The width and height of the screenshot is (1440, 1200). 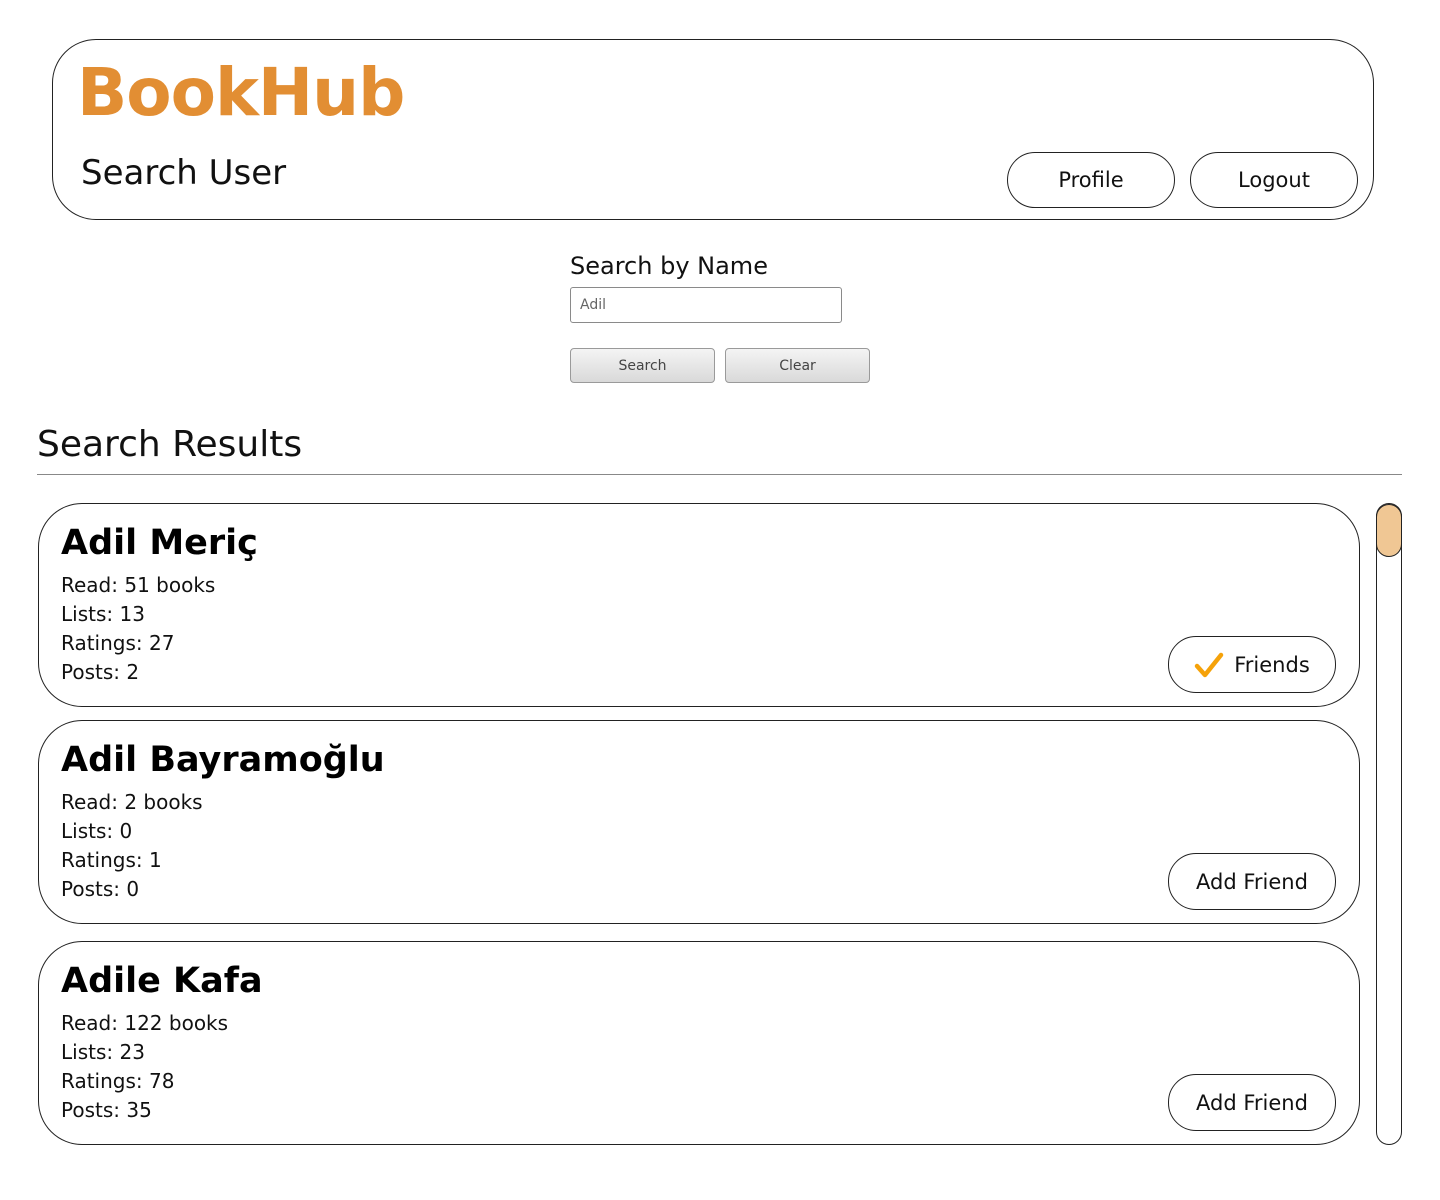 I want to click on logout-button: Logout, so click(x=1274, y=180).